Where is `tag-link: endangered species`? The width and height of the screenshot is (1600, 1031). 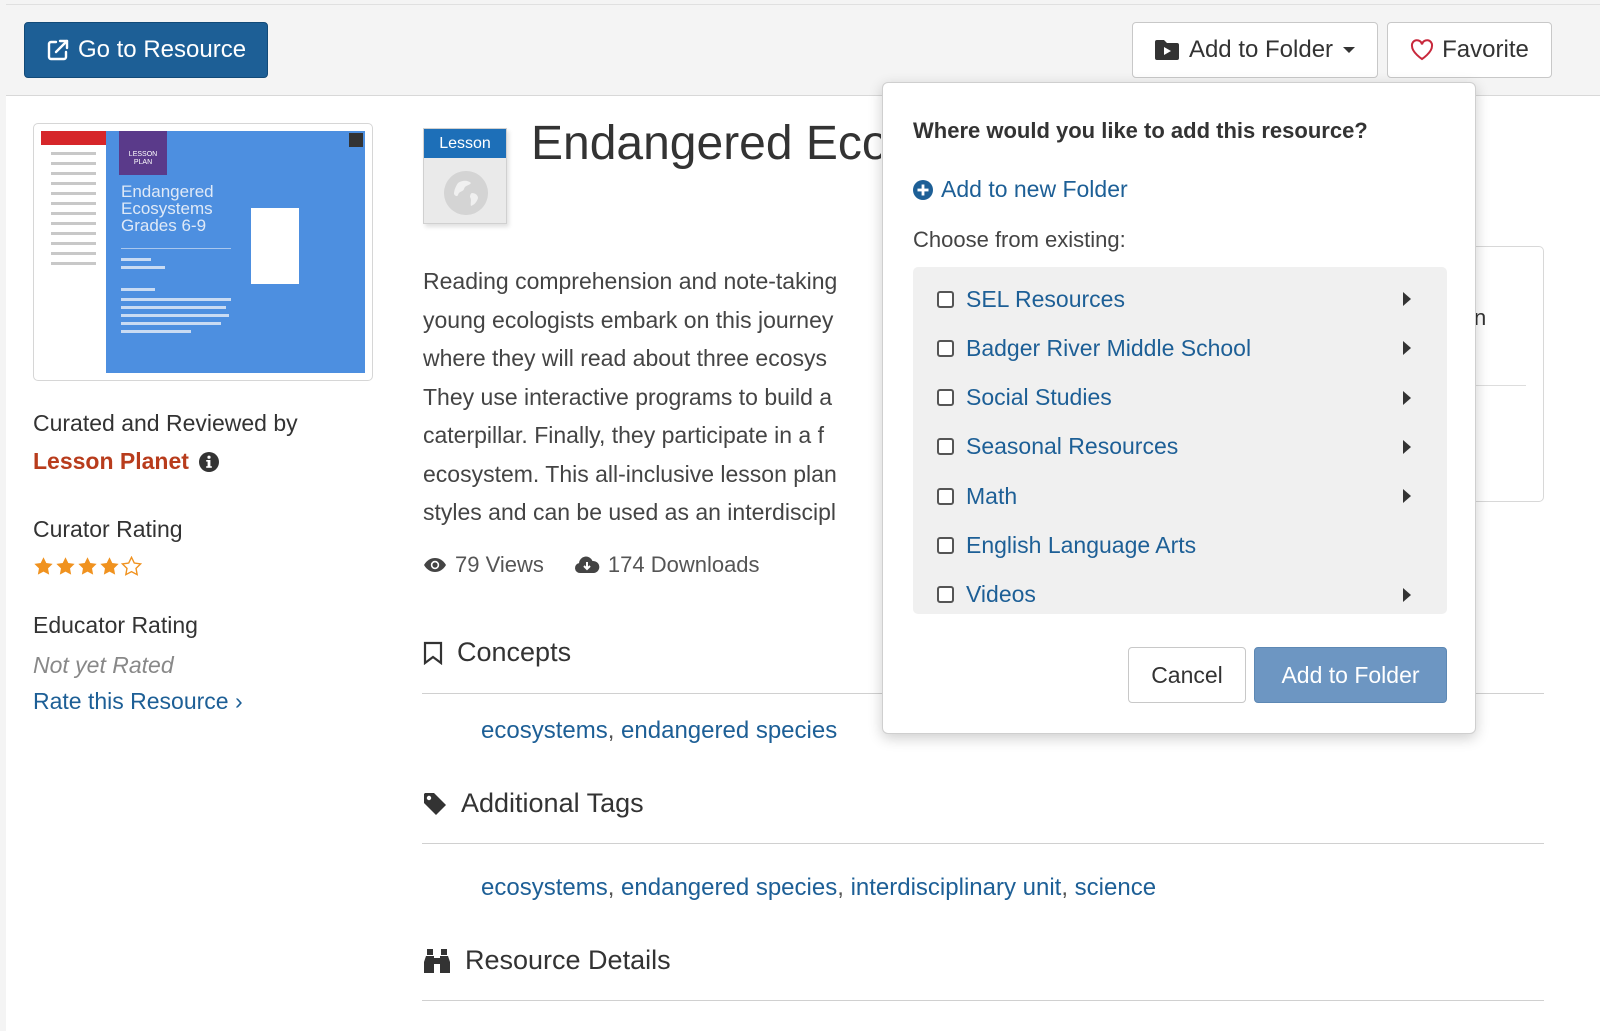 tag-link: endangered species is located at coordinates (729, 887).